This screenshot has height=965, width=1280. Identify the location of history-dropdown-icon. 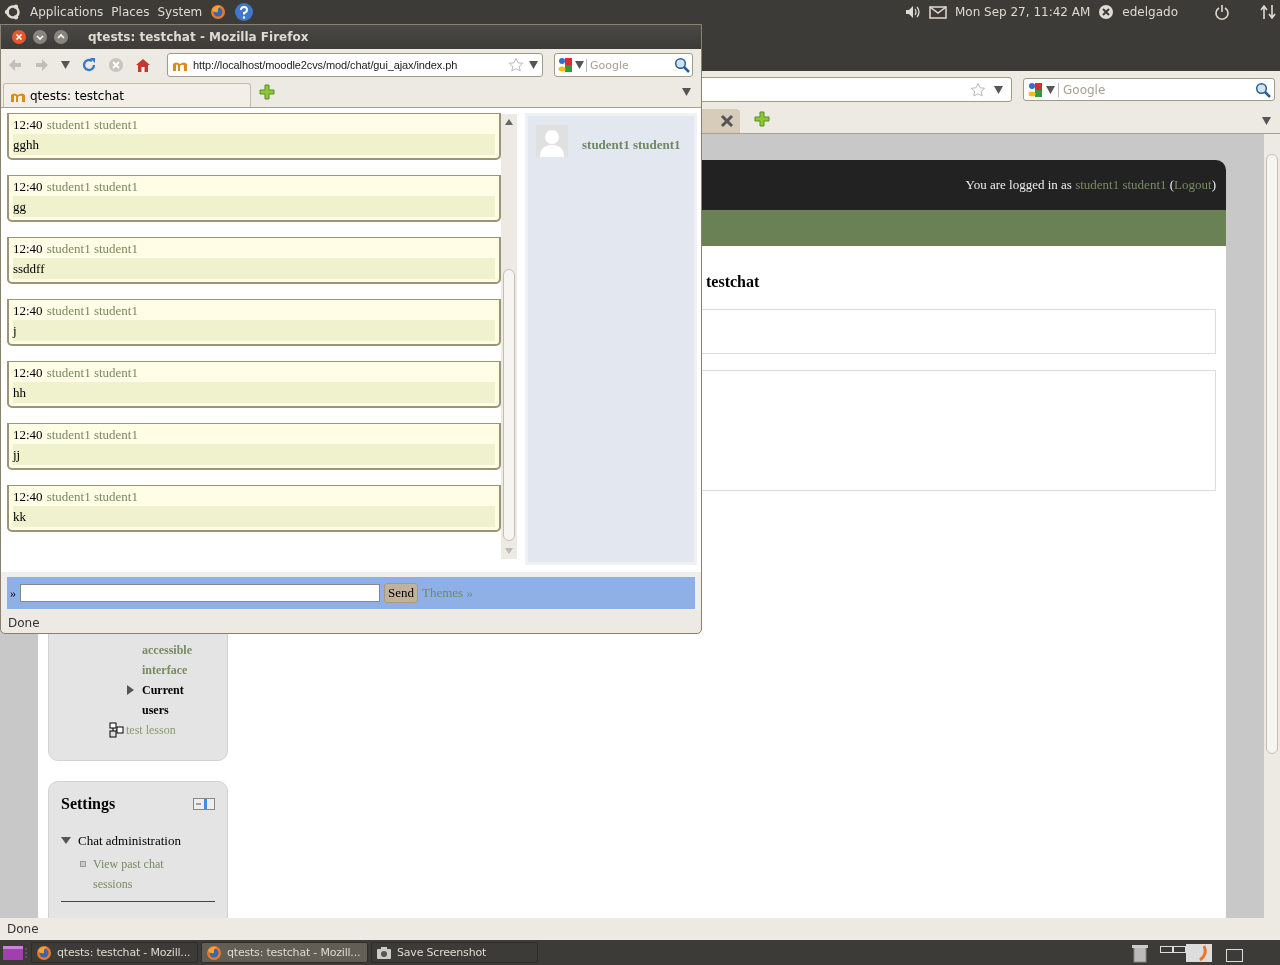
(65, 65).